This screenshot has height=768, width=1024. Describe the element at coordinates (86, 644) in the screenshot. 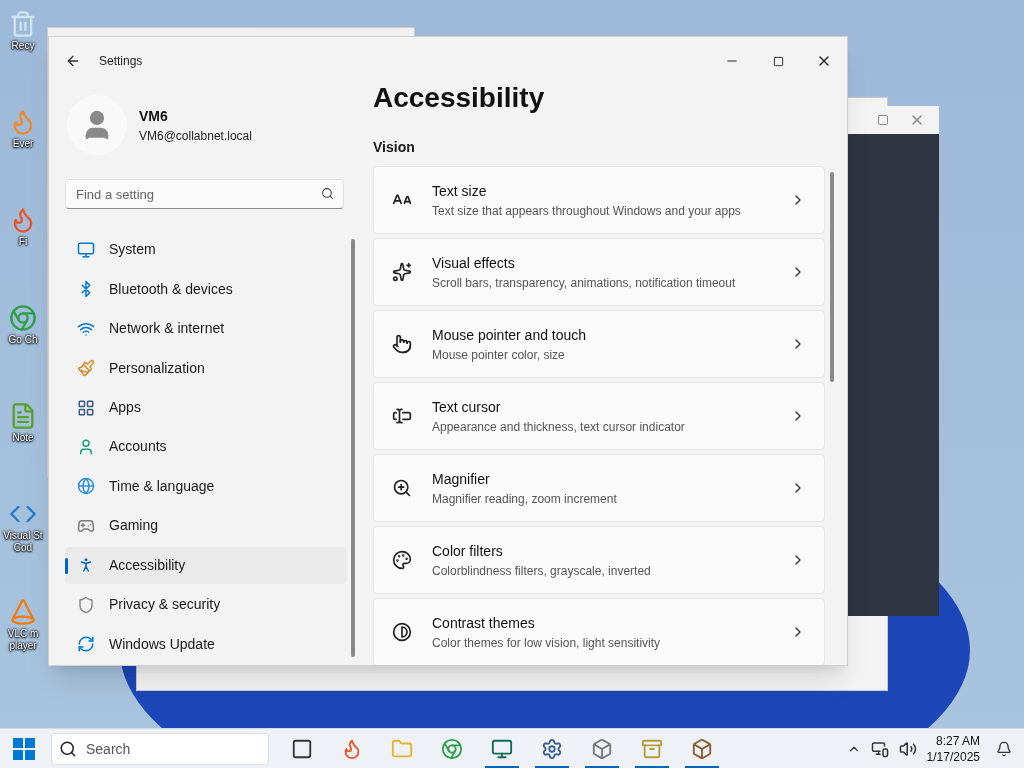

I see `refresh-icon` at that location.